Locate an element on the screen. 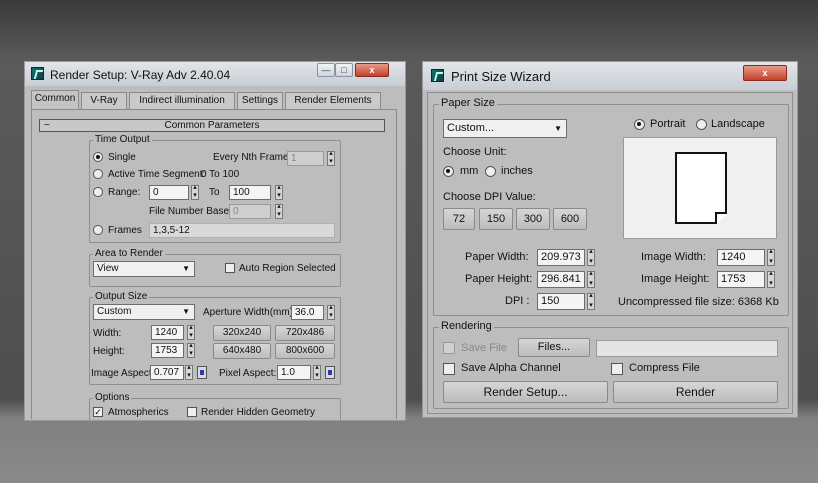  preset-320x240-button: 320x240 is located at coordinates (242, 333).